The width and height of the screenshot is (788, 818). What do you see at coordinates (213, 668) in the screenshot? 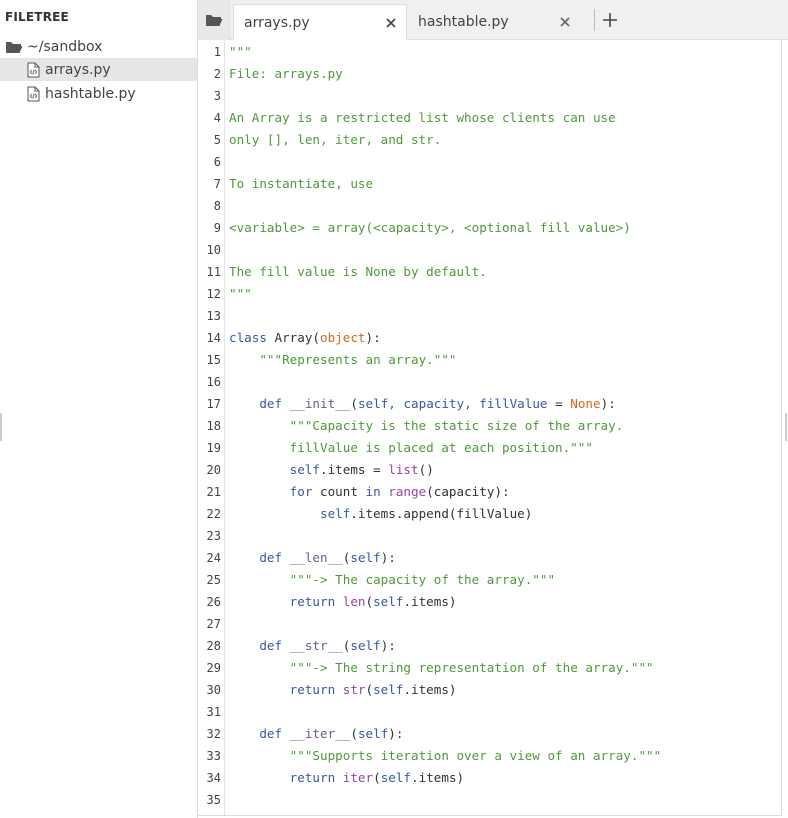
I see `line-number: 29` at bounding box center [213, 668].